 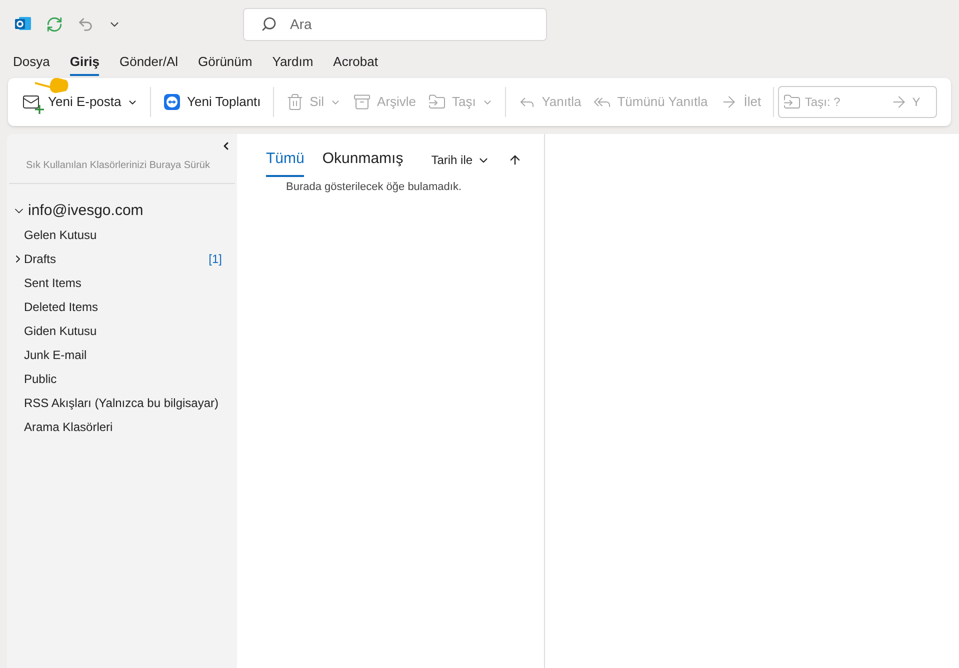 I want to click on folder-item: Public, so click(x=122, y=378).